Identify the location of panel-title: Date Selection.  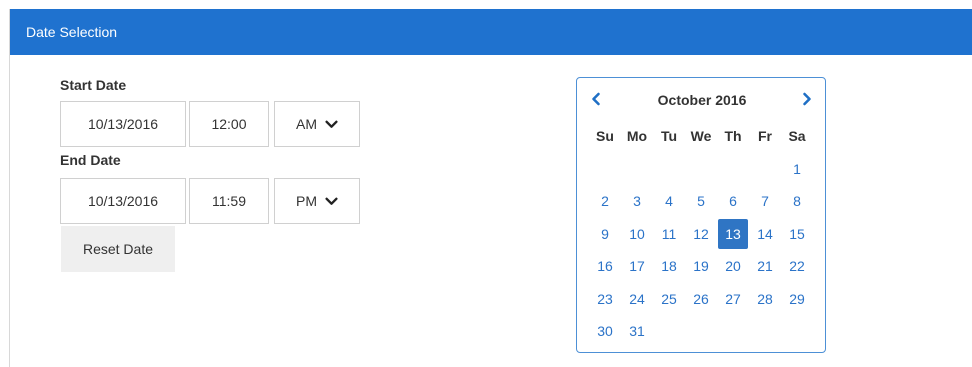
(72, 32).